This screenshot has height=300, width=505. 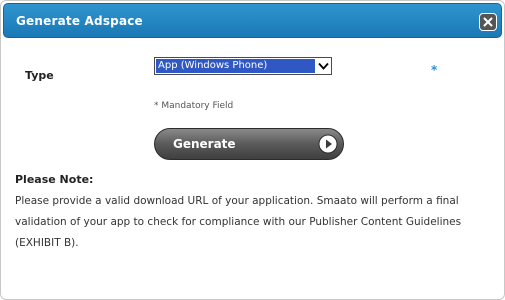 I want to click on dialog-titlebar: Generate Adspace, so click(x=252, y=20).